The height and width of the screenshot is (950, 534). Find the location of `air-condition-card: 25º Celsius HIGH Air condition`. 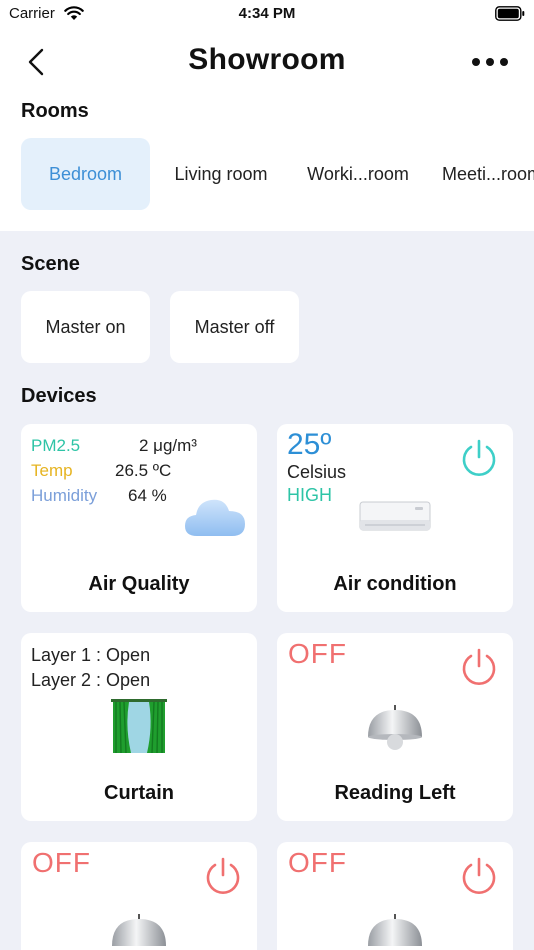

air-condition-card: 25º Celsius HIGH Air condition is located at coordinates (395, 518).